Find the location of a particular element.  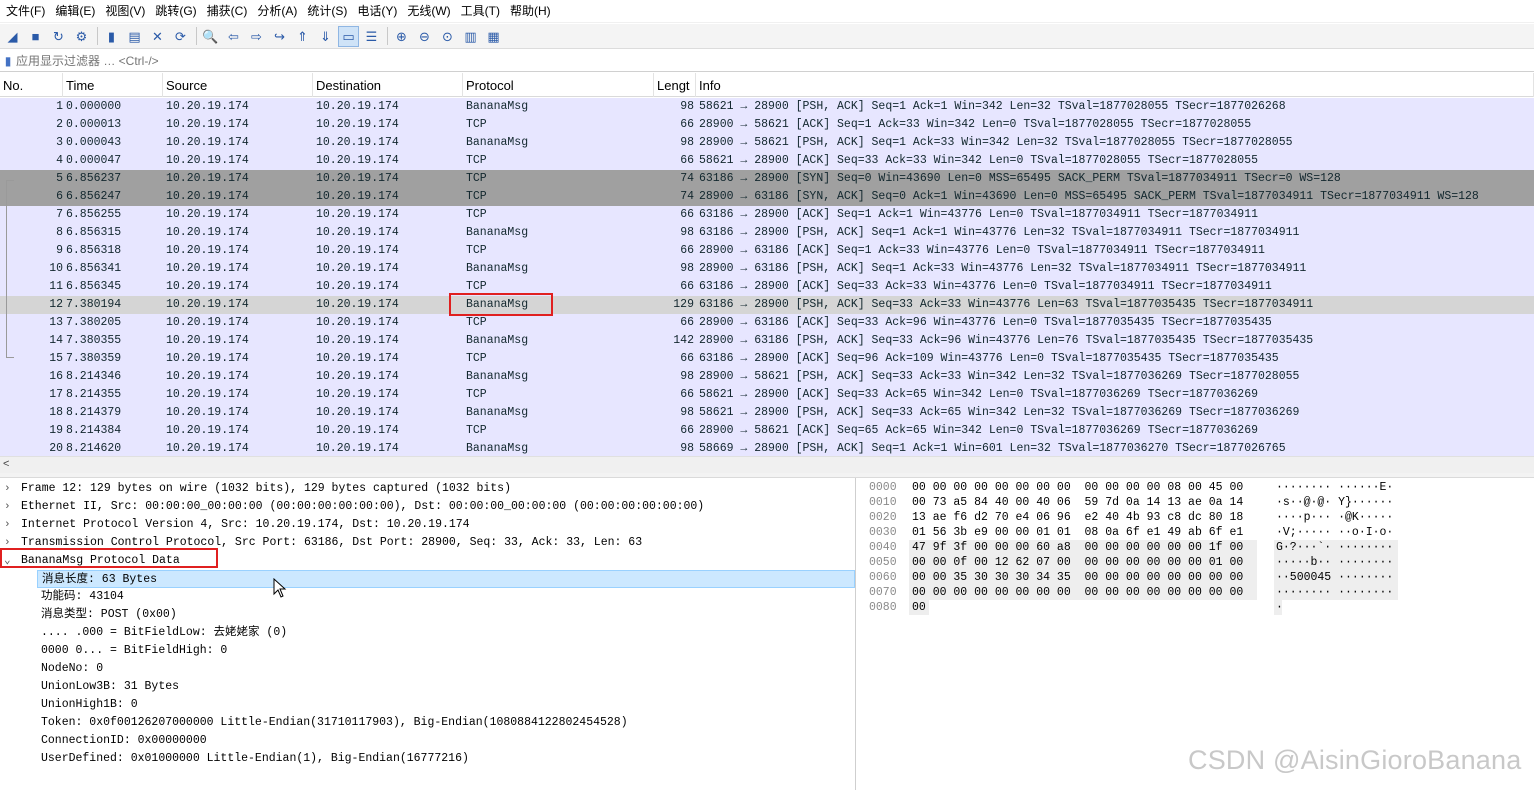

tree-field-row: 消息长度: 63 Bytes is located at coordinates (446, 579).